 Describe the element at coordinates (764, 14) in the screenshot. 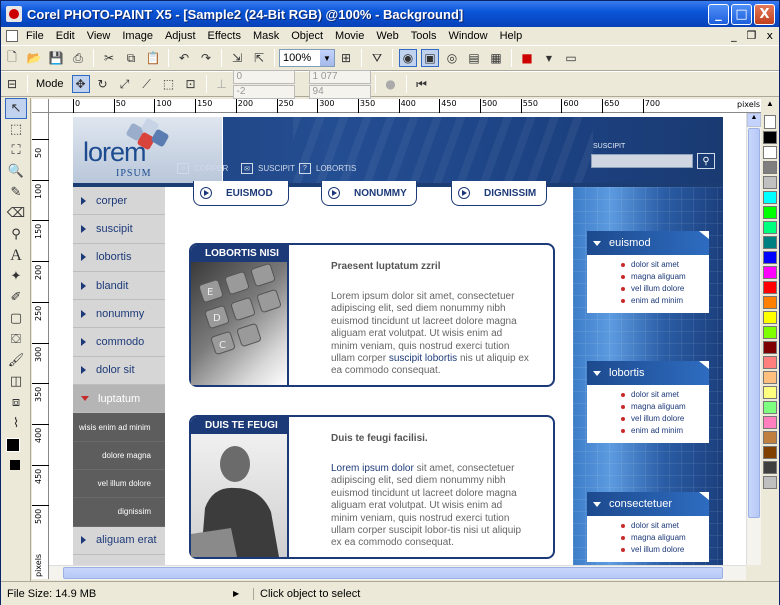

I see `close-button: X` at that location.